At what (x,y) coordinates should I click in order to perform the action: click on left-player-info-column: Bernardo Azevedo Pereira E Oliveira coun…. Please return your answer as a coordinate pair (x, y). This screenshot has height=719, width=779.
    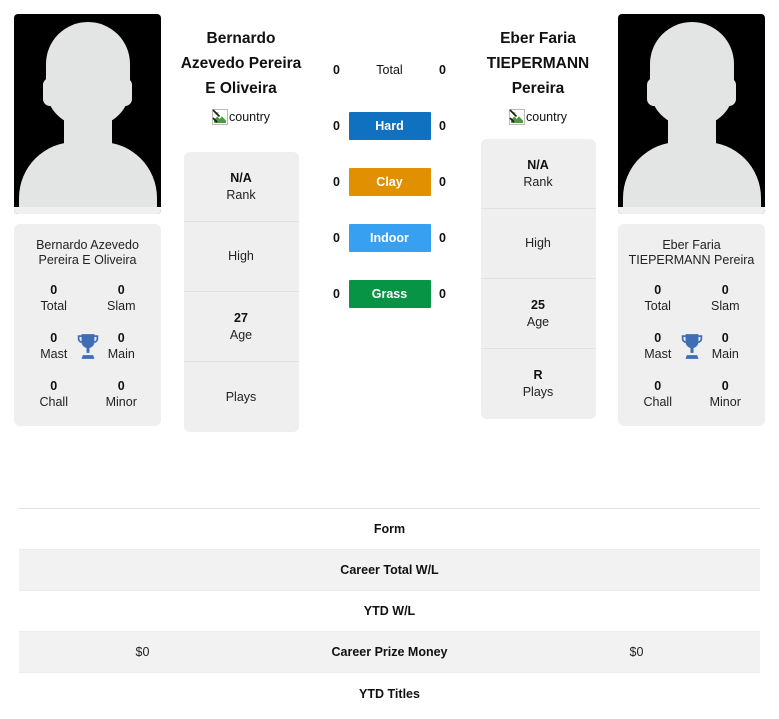
    Looking at the image, I should click on (241, 216).